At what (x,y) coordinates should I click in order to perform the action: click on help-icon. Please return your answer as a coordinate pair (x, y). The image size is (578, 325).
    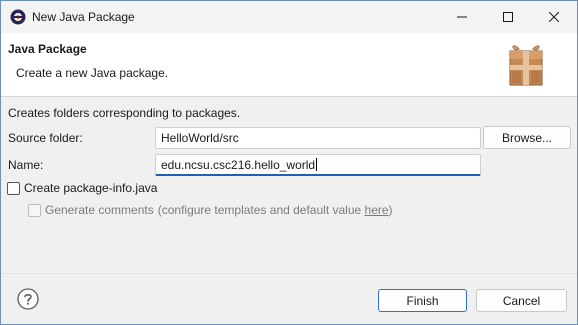
    Looking at the image, I should click on (28, 299).